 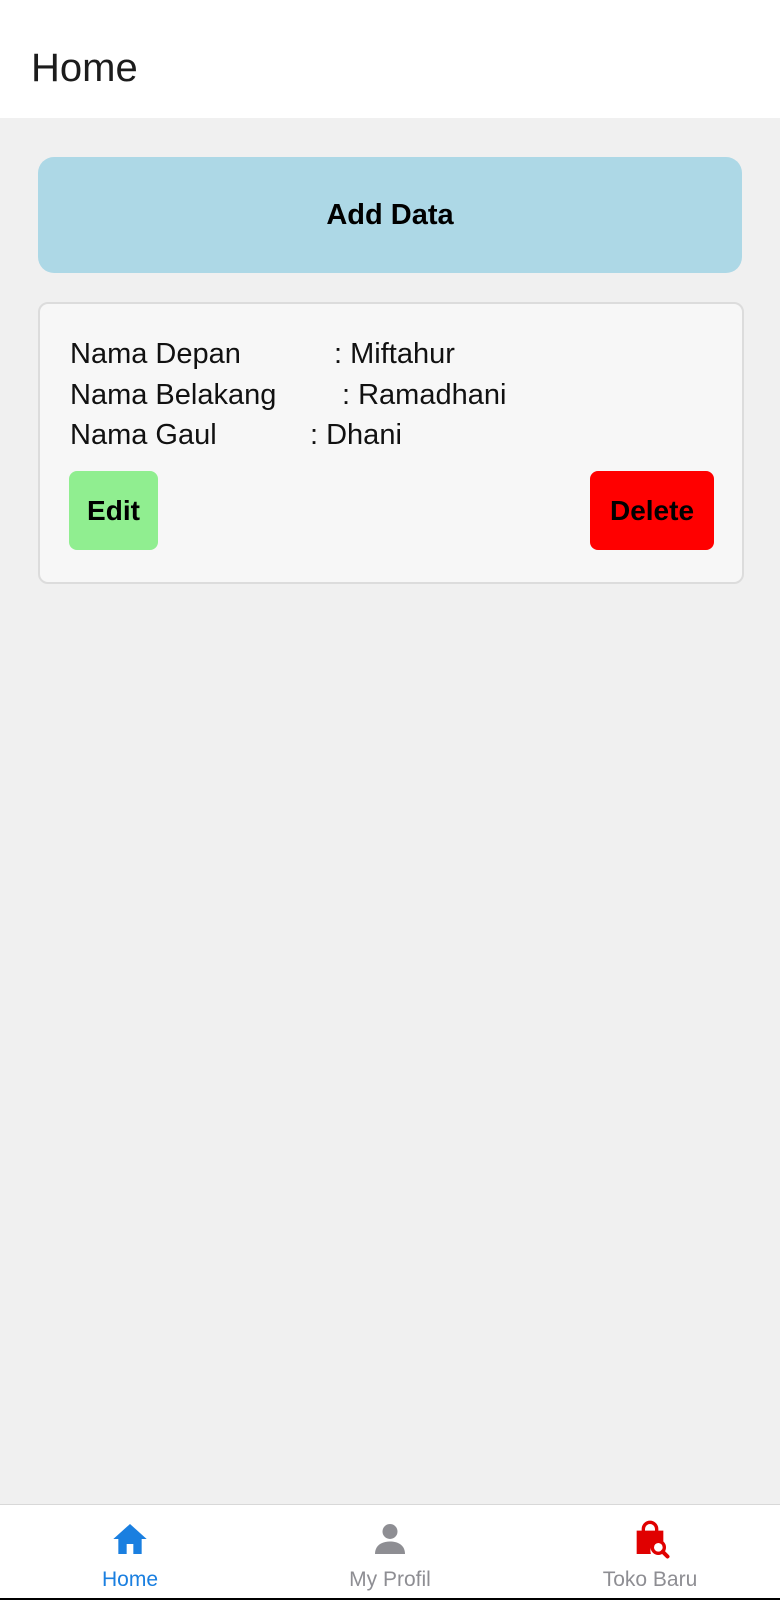 What do you see at coordinates (390, 1539) in the screenshot?
I see `person-icon` at bounding box center [390, 1539].